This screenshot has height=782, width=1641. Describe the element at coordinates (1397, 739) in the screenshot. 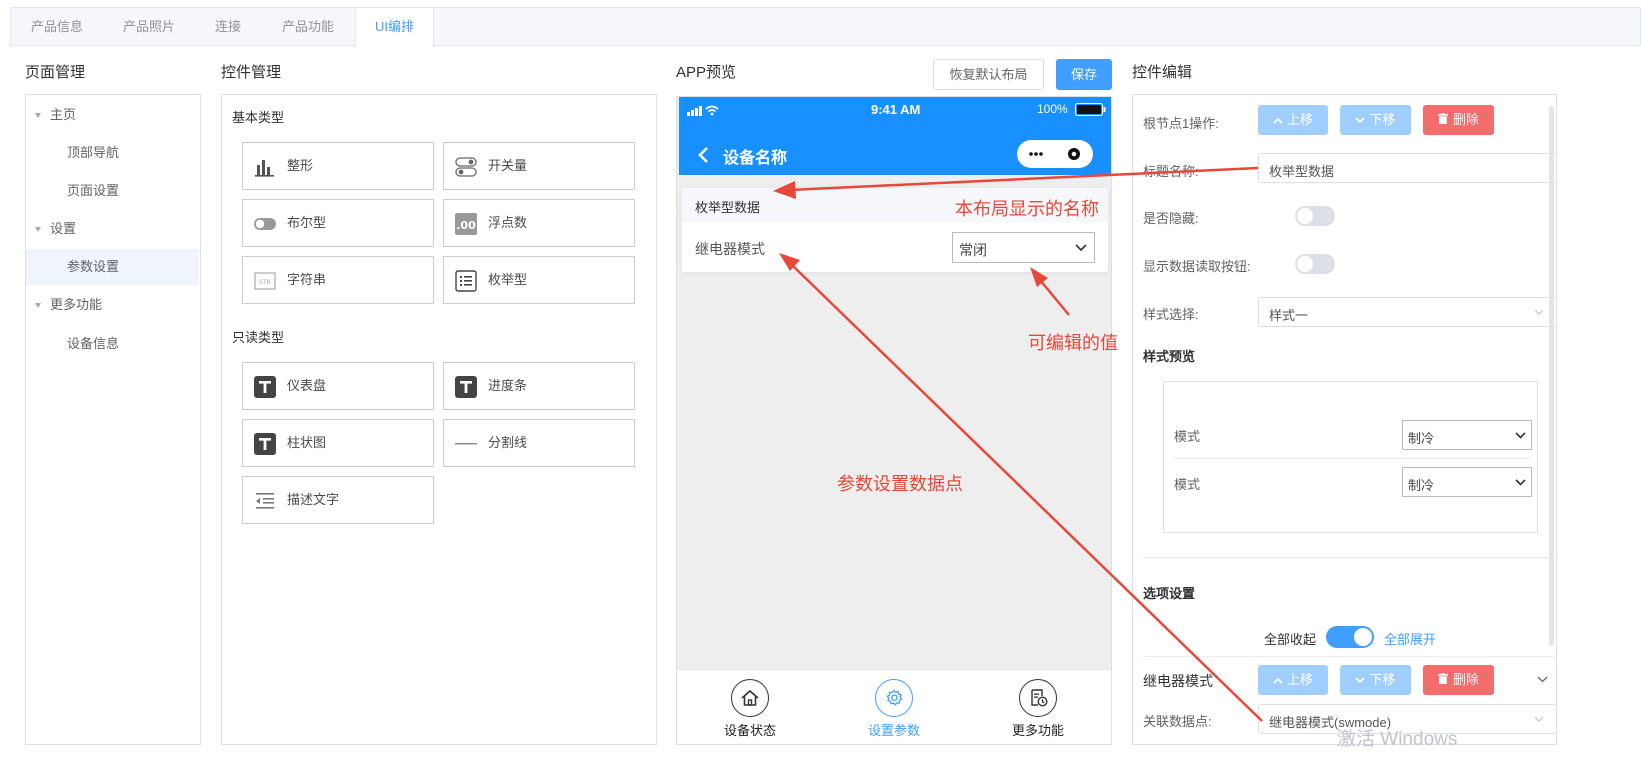

I see `windows-activation-watermark: 激活 Windows` at that location.